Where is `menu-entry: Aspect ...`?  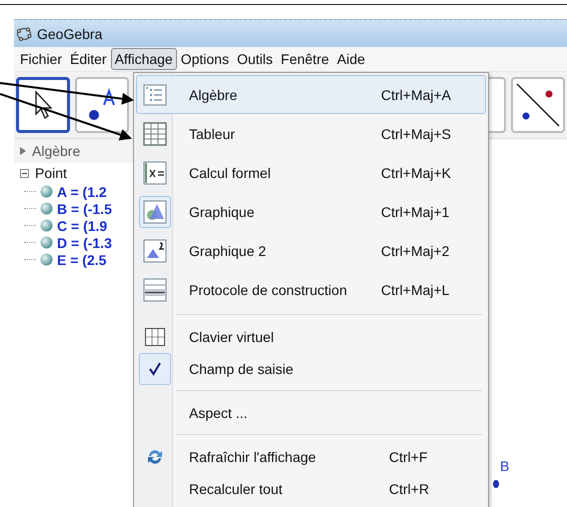
menu-entry: Aspect ... is located at coordinates (311, 413).